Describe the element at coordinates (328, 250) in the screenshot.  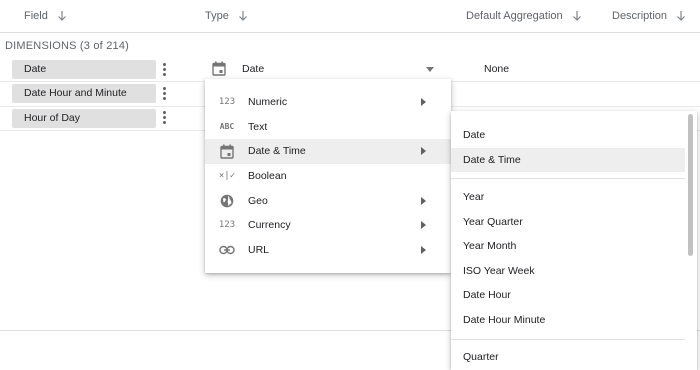
I see `menu-item-url: URL` at that location.